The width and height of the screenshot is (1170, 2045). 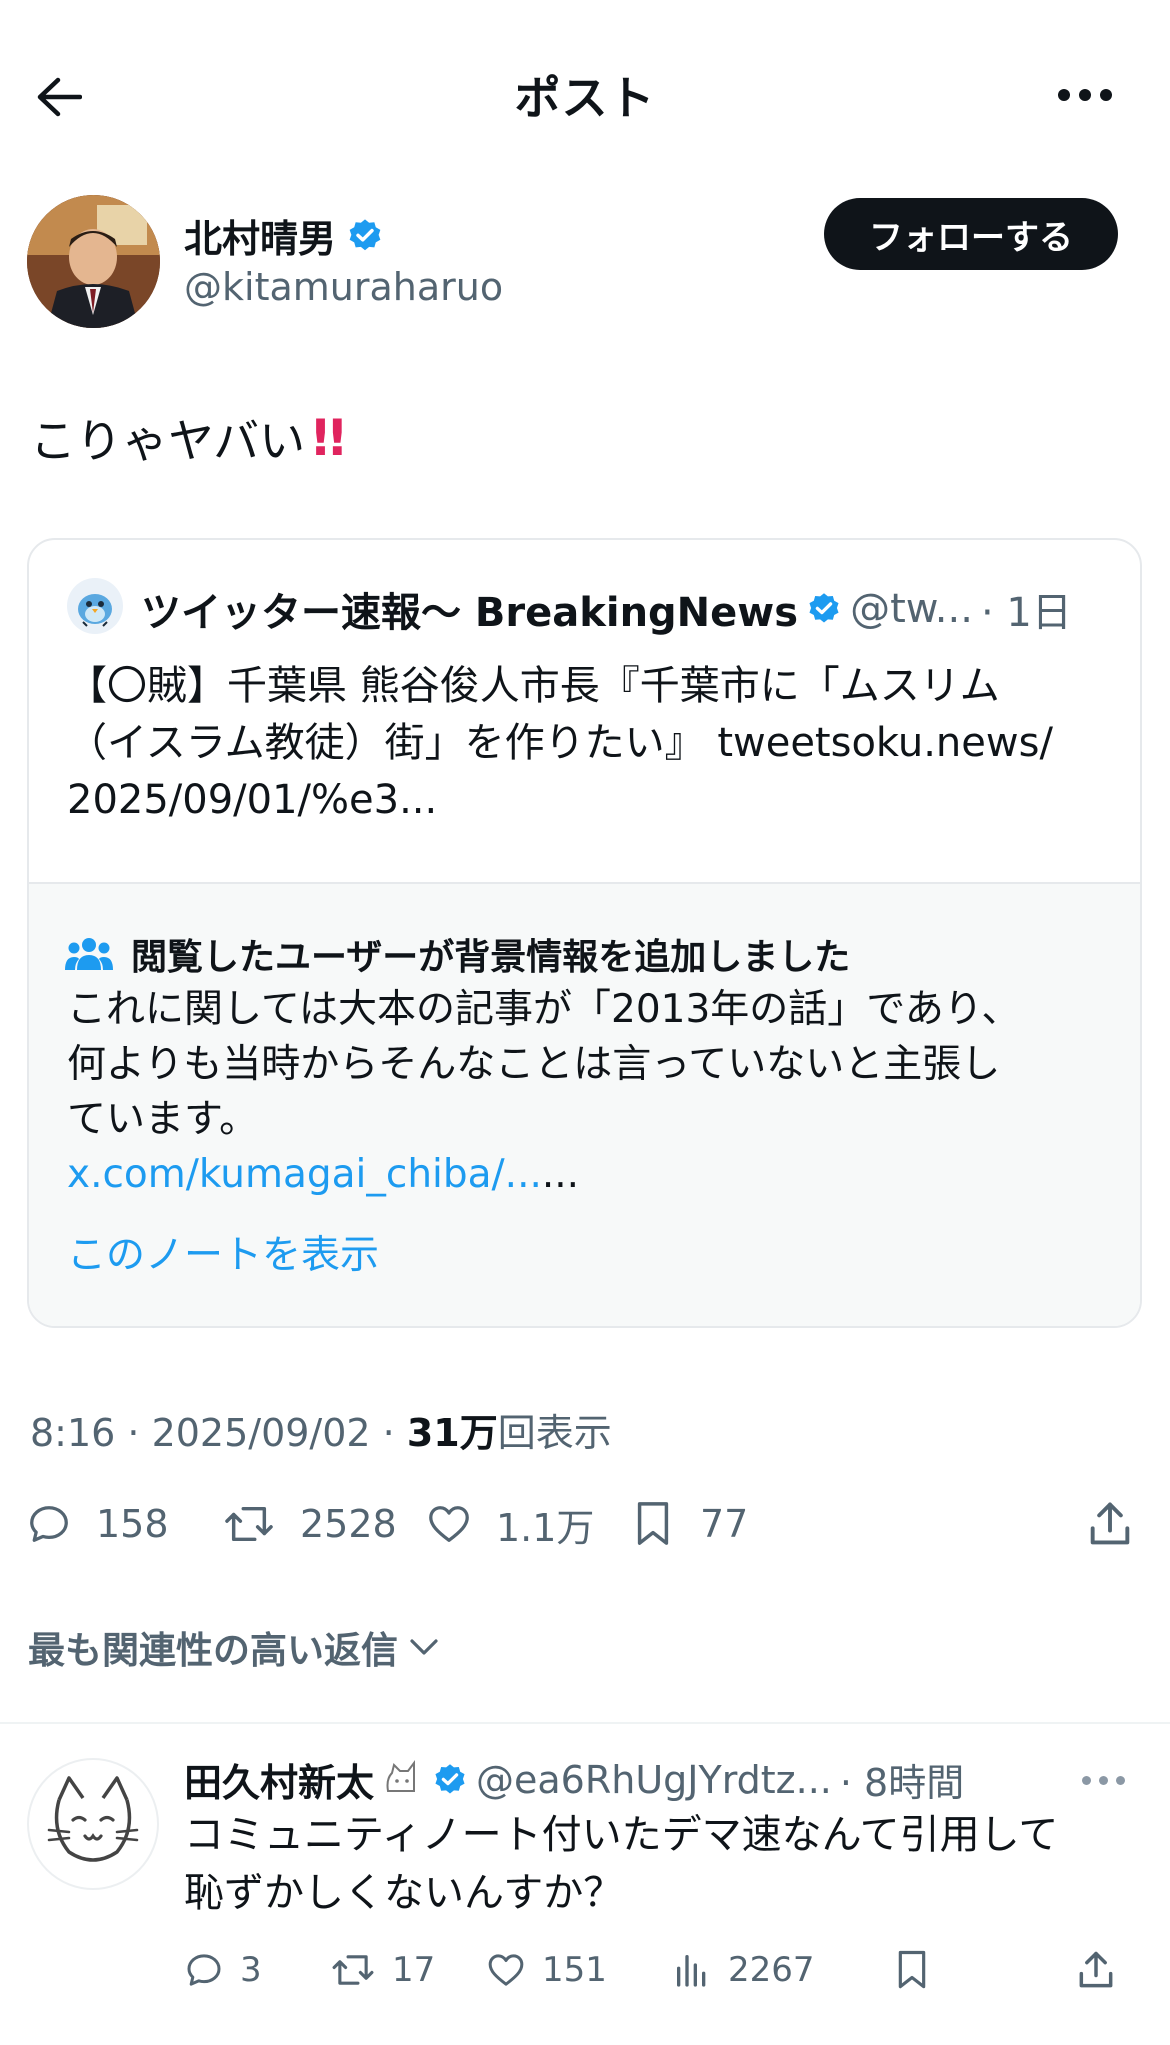 I want to click on quoted-text-line: （イスラム教徒）街」を作りたい』 tweetsoku.news/, so click(x=560, y=743).